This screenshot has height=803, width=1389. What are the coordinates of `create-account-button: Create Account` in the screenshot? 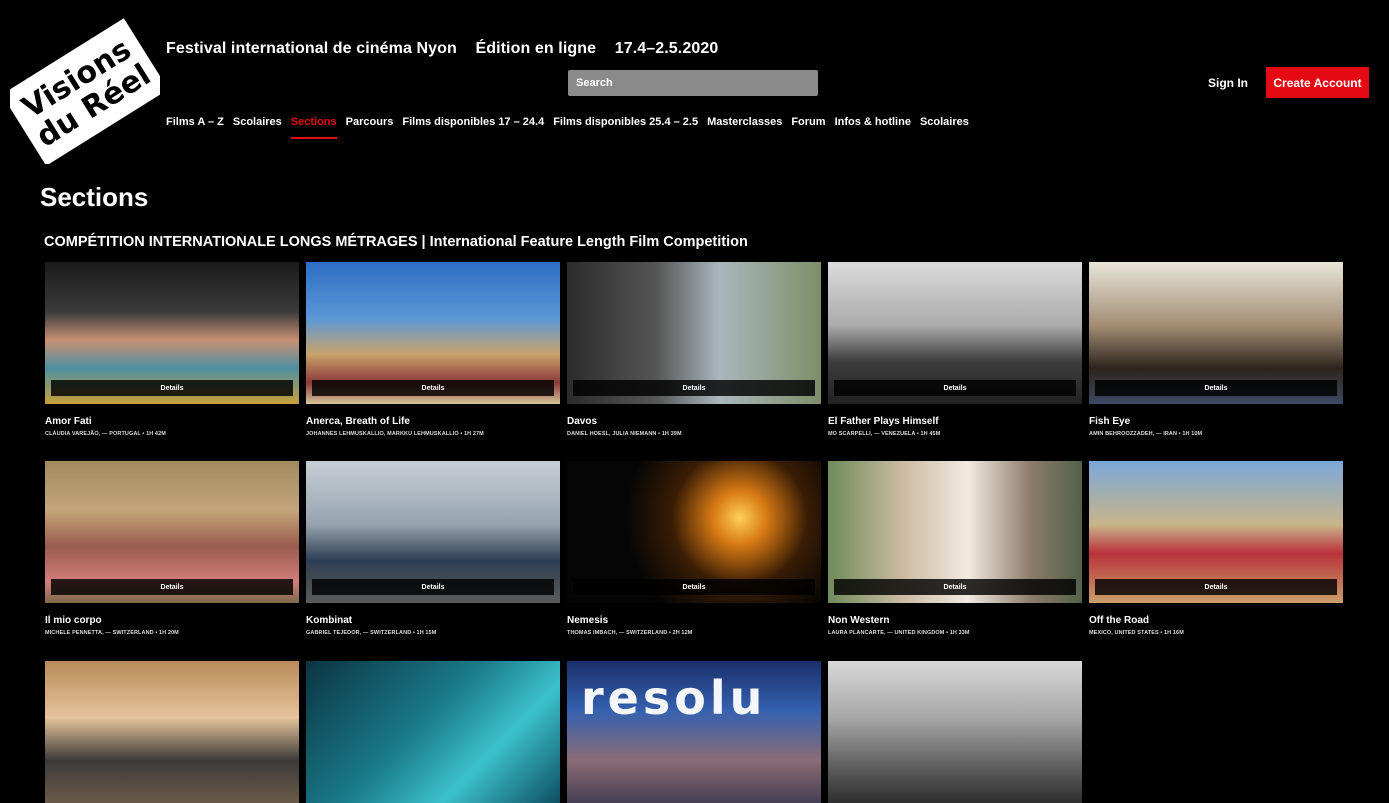 It's located at (1317, 82).